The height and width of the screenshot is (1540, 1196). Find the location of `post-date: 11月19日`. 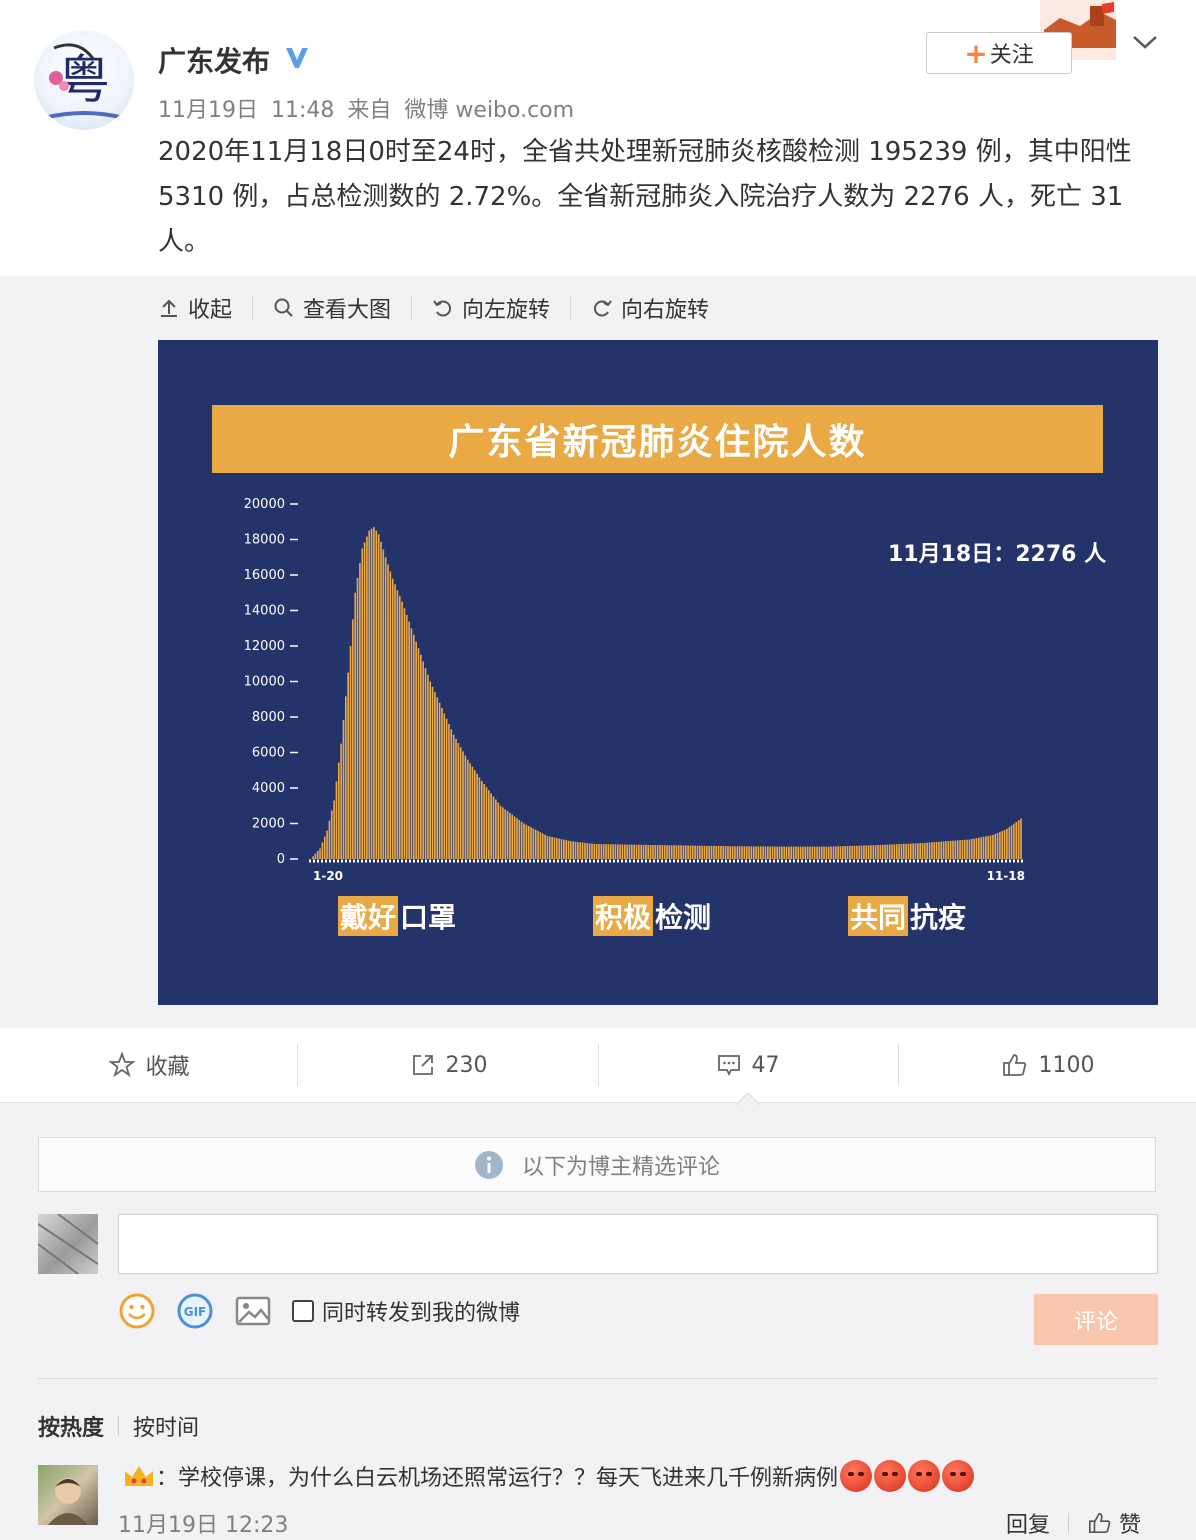

post-date: 11月19日 is located at coordinates (208, 110).